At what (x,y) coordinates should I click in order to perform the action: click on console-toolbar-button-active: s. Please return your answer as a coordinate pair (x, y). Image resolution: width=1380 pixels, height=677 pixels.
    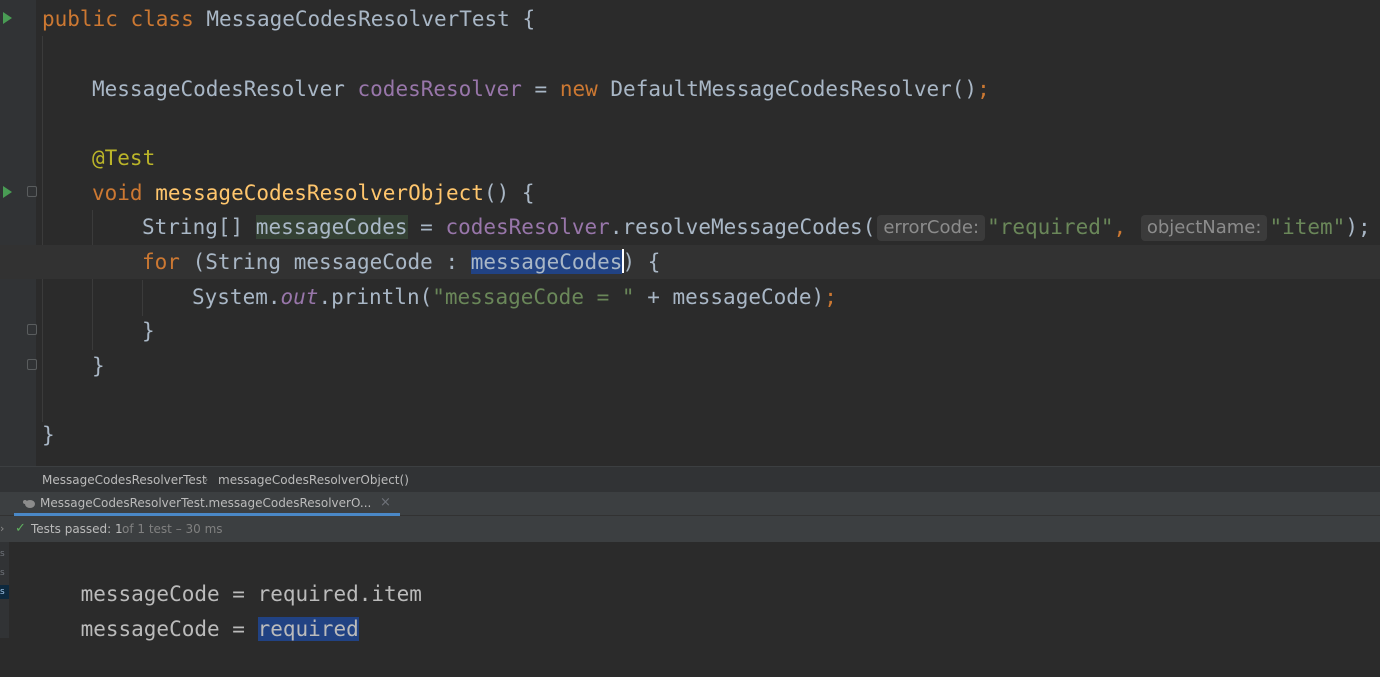
    Looking at the image, I should click on (4, 592).